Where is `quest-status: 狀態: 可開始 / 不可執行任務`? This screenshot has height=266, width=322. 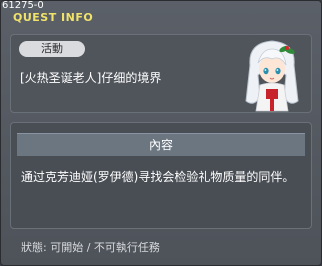
quest-status: 狀態: 可開始 / 不可執行任務 is located at coordinates (90, 247).